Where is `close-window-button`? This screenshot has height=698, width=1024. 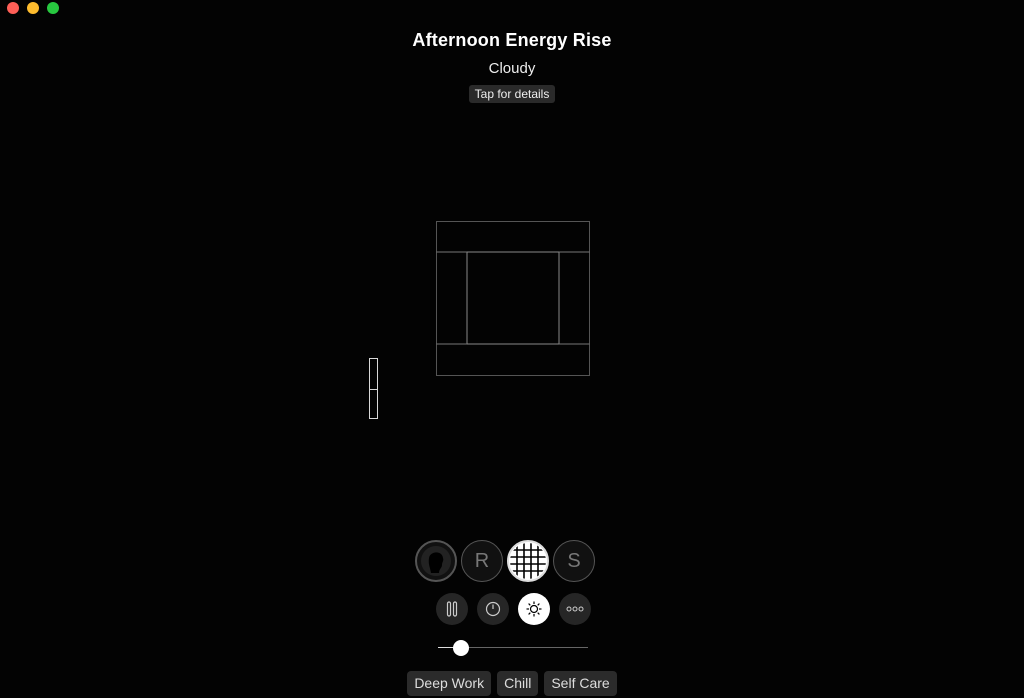
close-window-button is located at coordinates (13, 8).